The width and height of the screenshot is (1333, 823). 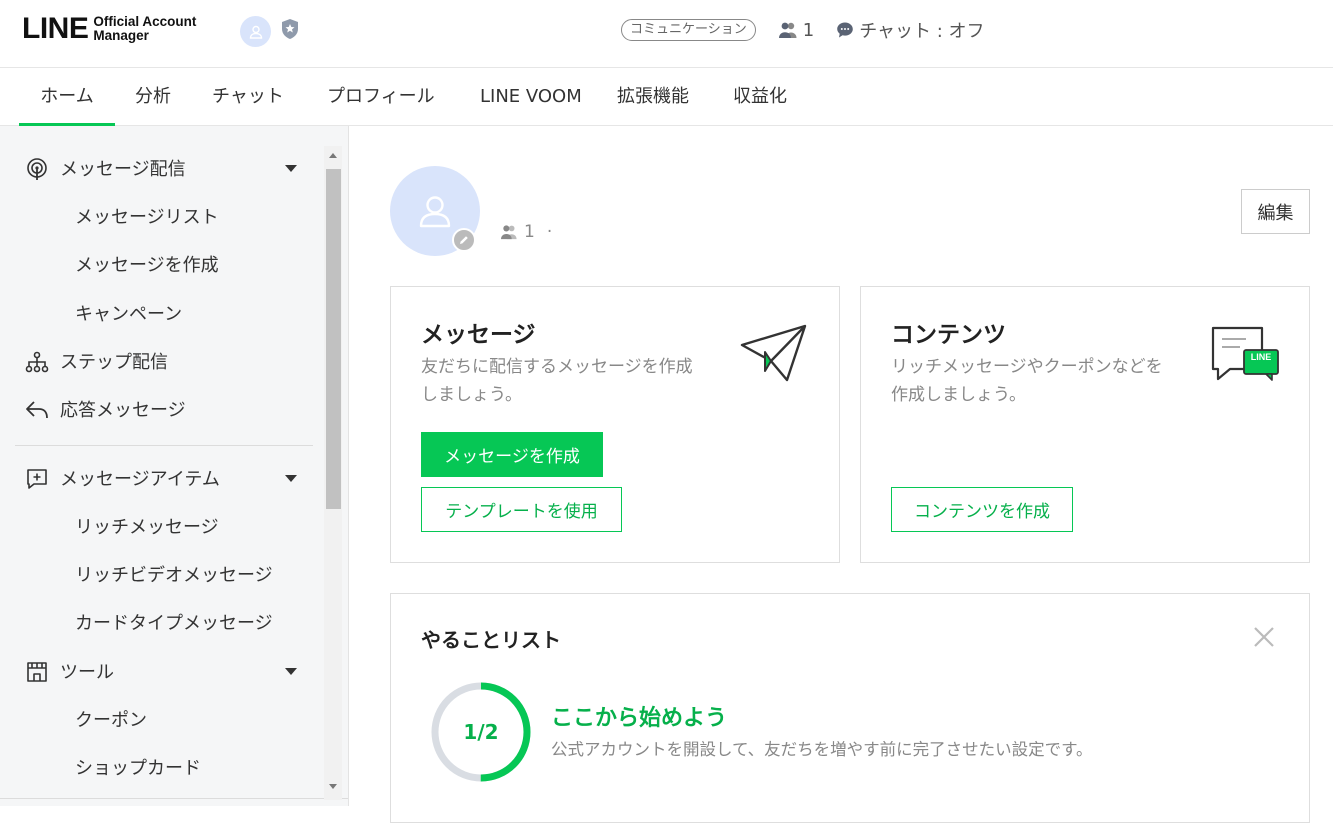 I want to click on sidebar-scrollbar-thumb, so click(x=333, y=339).